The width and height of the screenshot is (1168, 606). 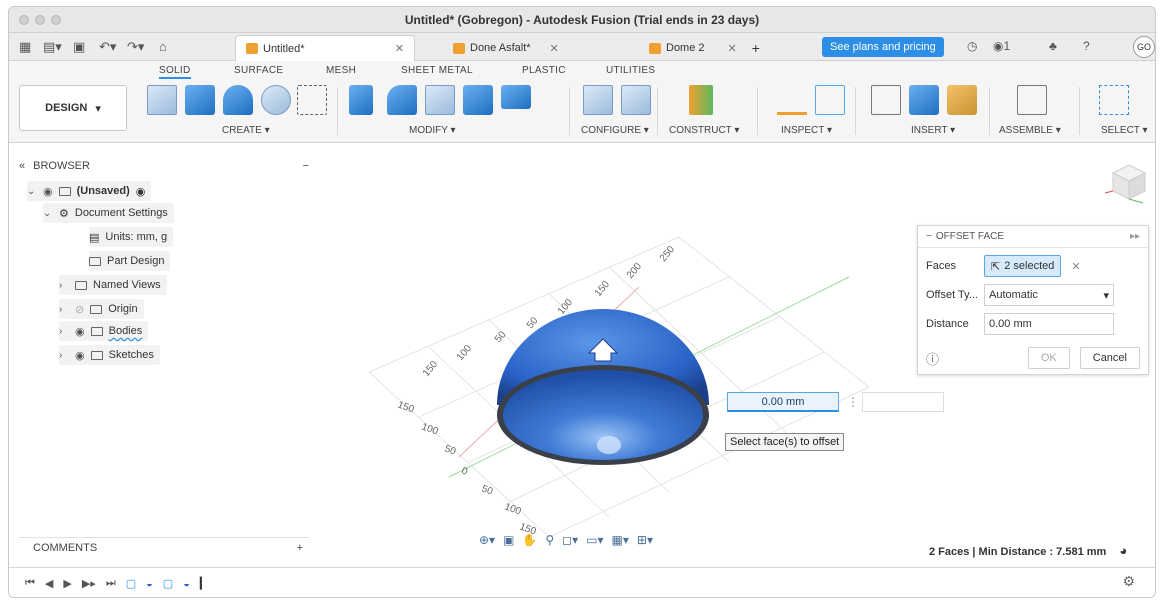 What do you see at coordinates (783, 402) in the screenshot?
I see `distance-inline-input: 0.00 mm` at bounding box center [783, 402].